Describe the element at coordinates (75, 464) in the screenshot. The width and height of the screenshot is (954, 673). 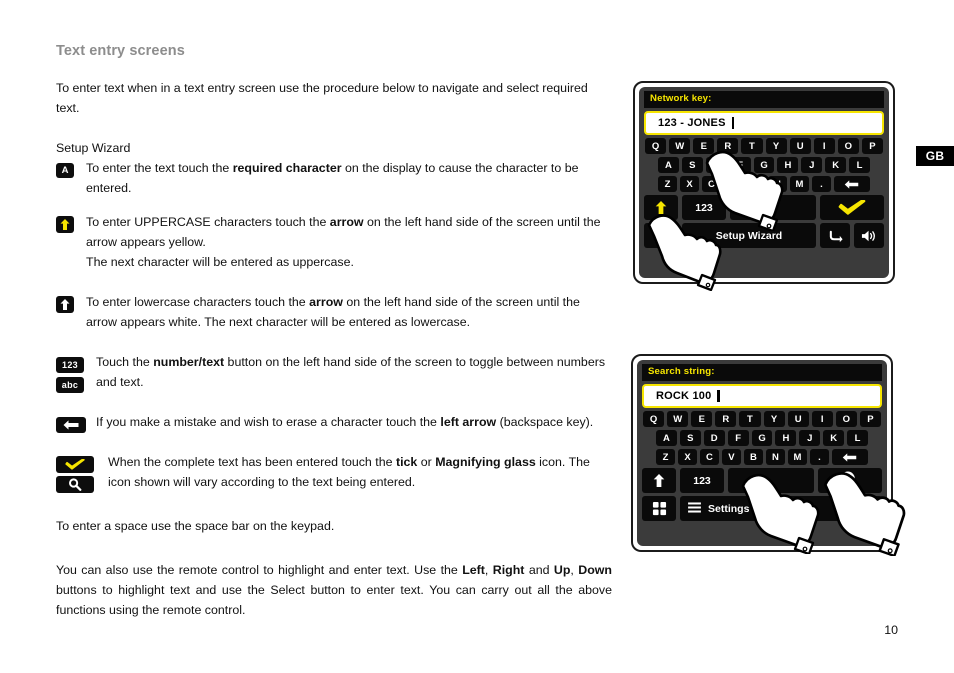
I see `tick-icon` at that location.